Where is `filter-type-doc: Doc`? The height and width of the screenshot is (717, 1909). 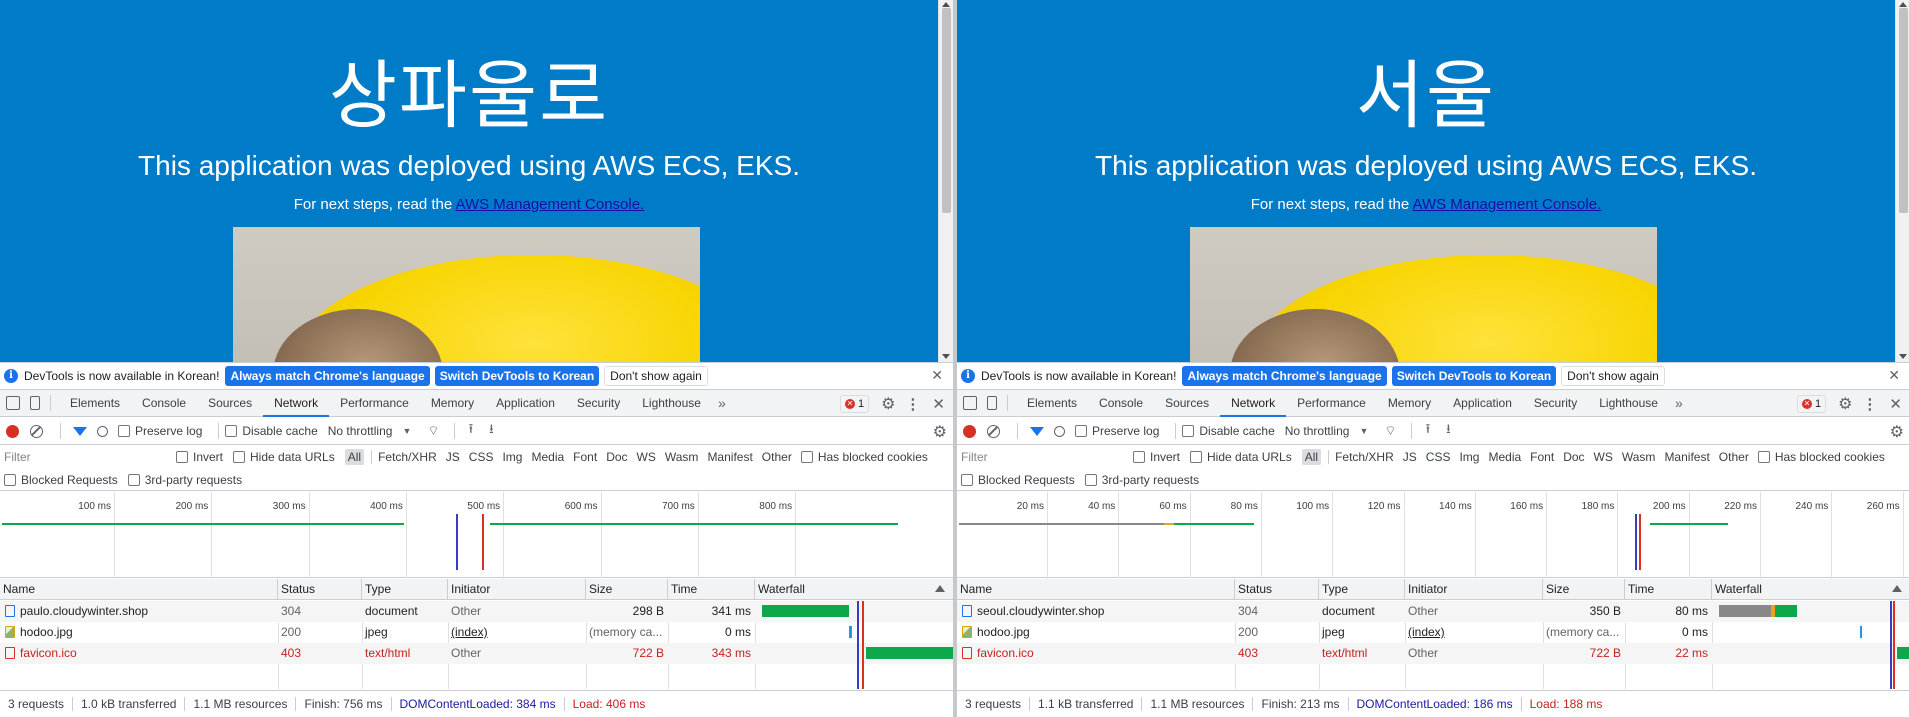
filter-type-doc: Doc is located at coordinates (1573, 457).